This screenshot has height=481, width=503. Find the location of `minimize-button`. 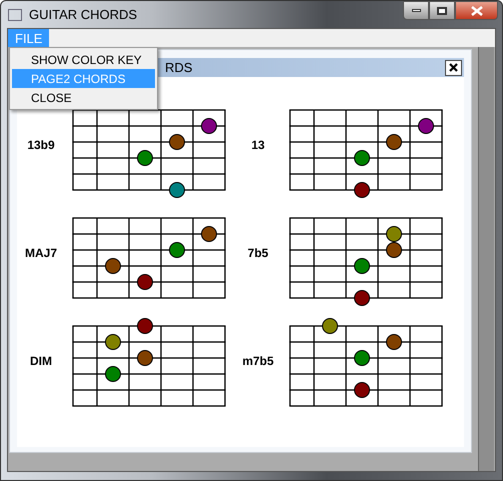

minimize-button is located at coordinates (416, 10).